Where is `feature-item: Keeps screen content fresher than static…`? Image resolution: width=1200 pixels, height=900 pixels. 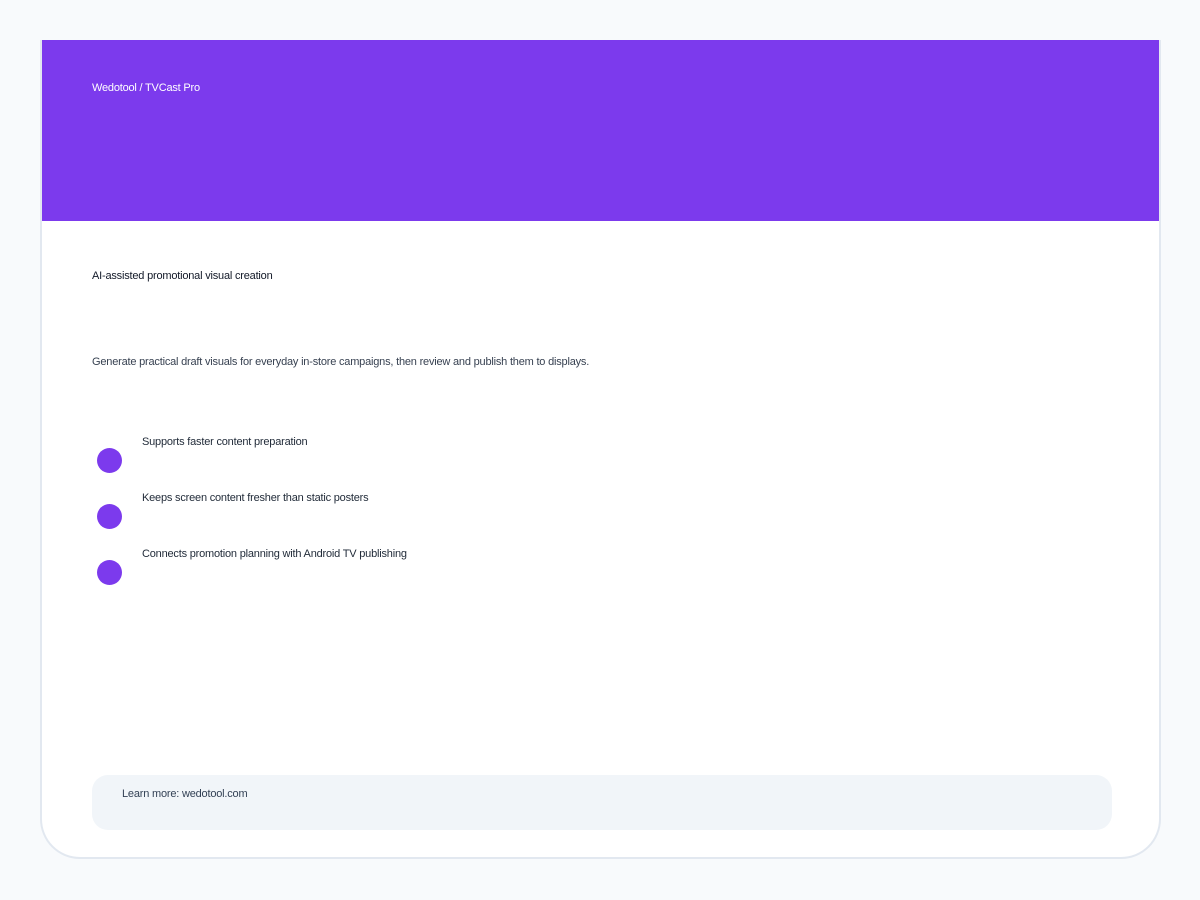 feature-item: Keeps screen content fresher than static… is located at coordinates (442, 520).